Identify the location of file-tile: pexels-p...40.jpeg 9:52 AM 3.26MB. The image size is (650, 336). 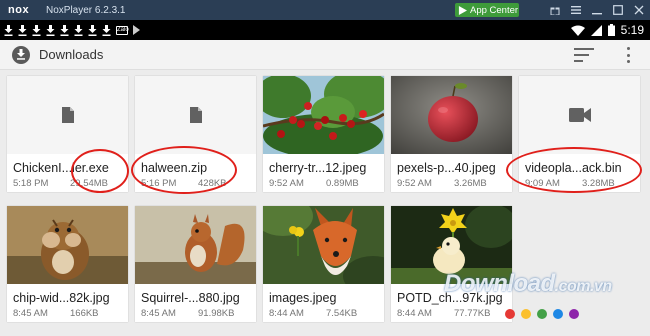
(451, 134).